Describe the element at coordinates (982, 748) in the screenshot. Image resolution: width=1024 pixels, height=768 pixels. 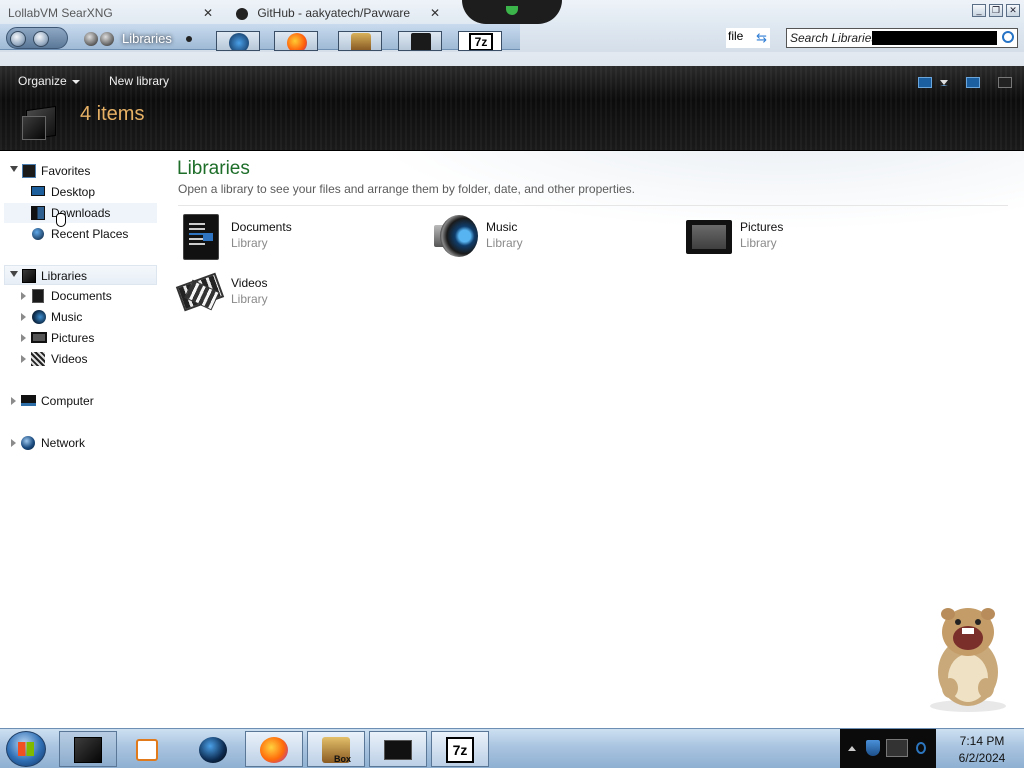
I see `clock: 7:14 PM 6/2/2024` at that location.